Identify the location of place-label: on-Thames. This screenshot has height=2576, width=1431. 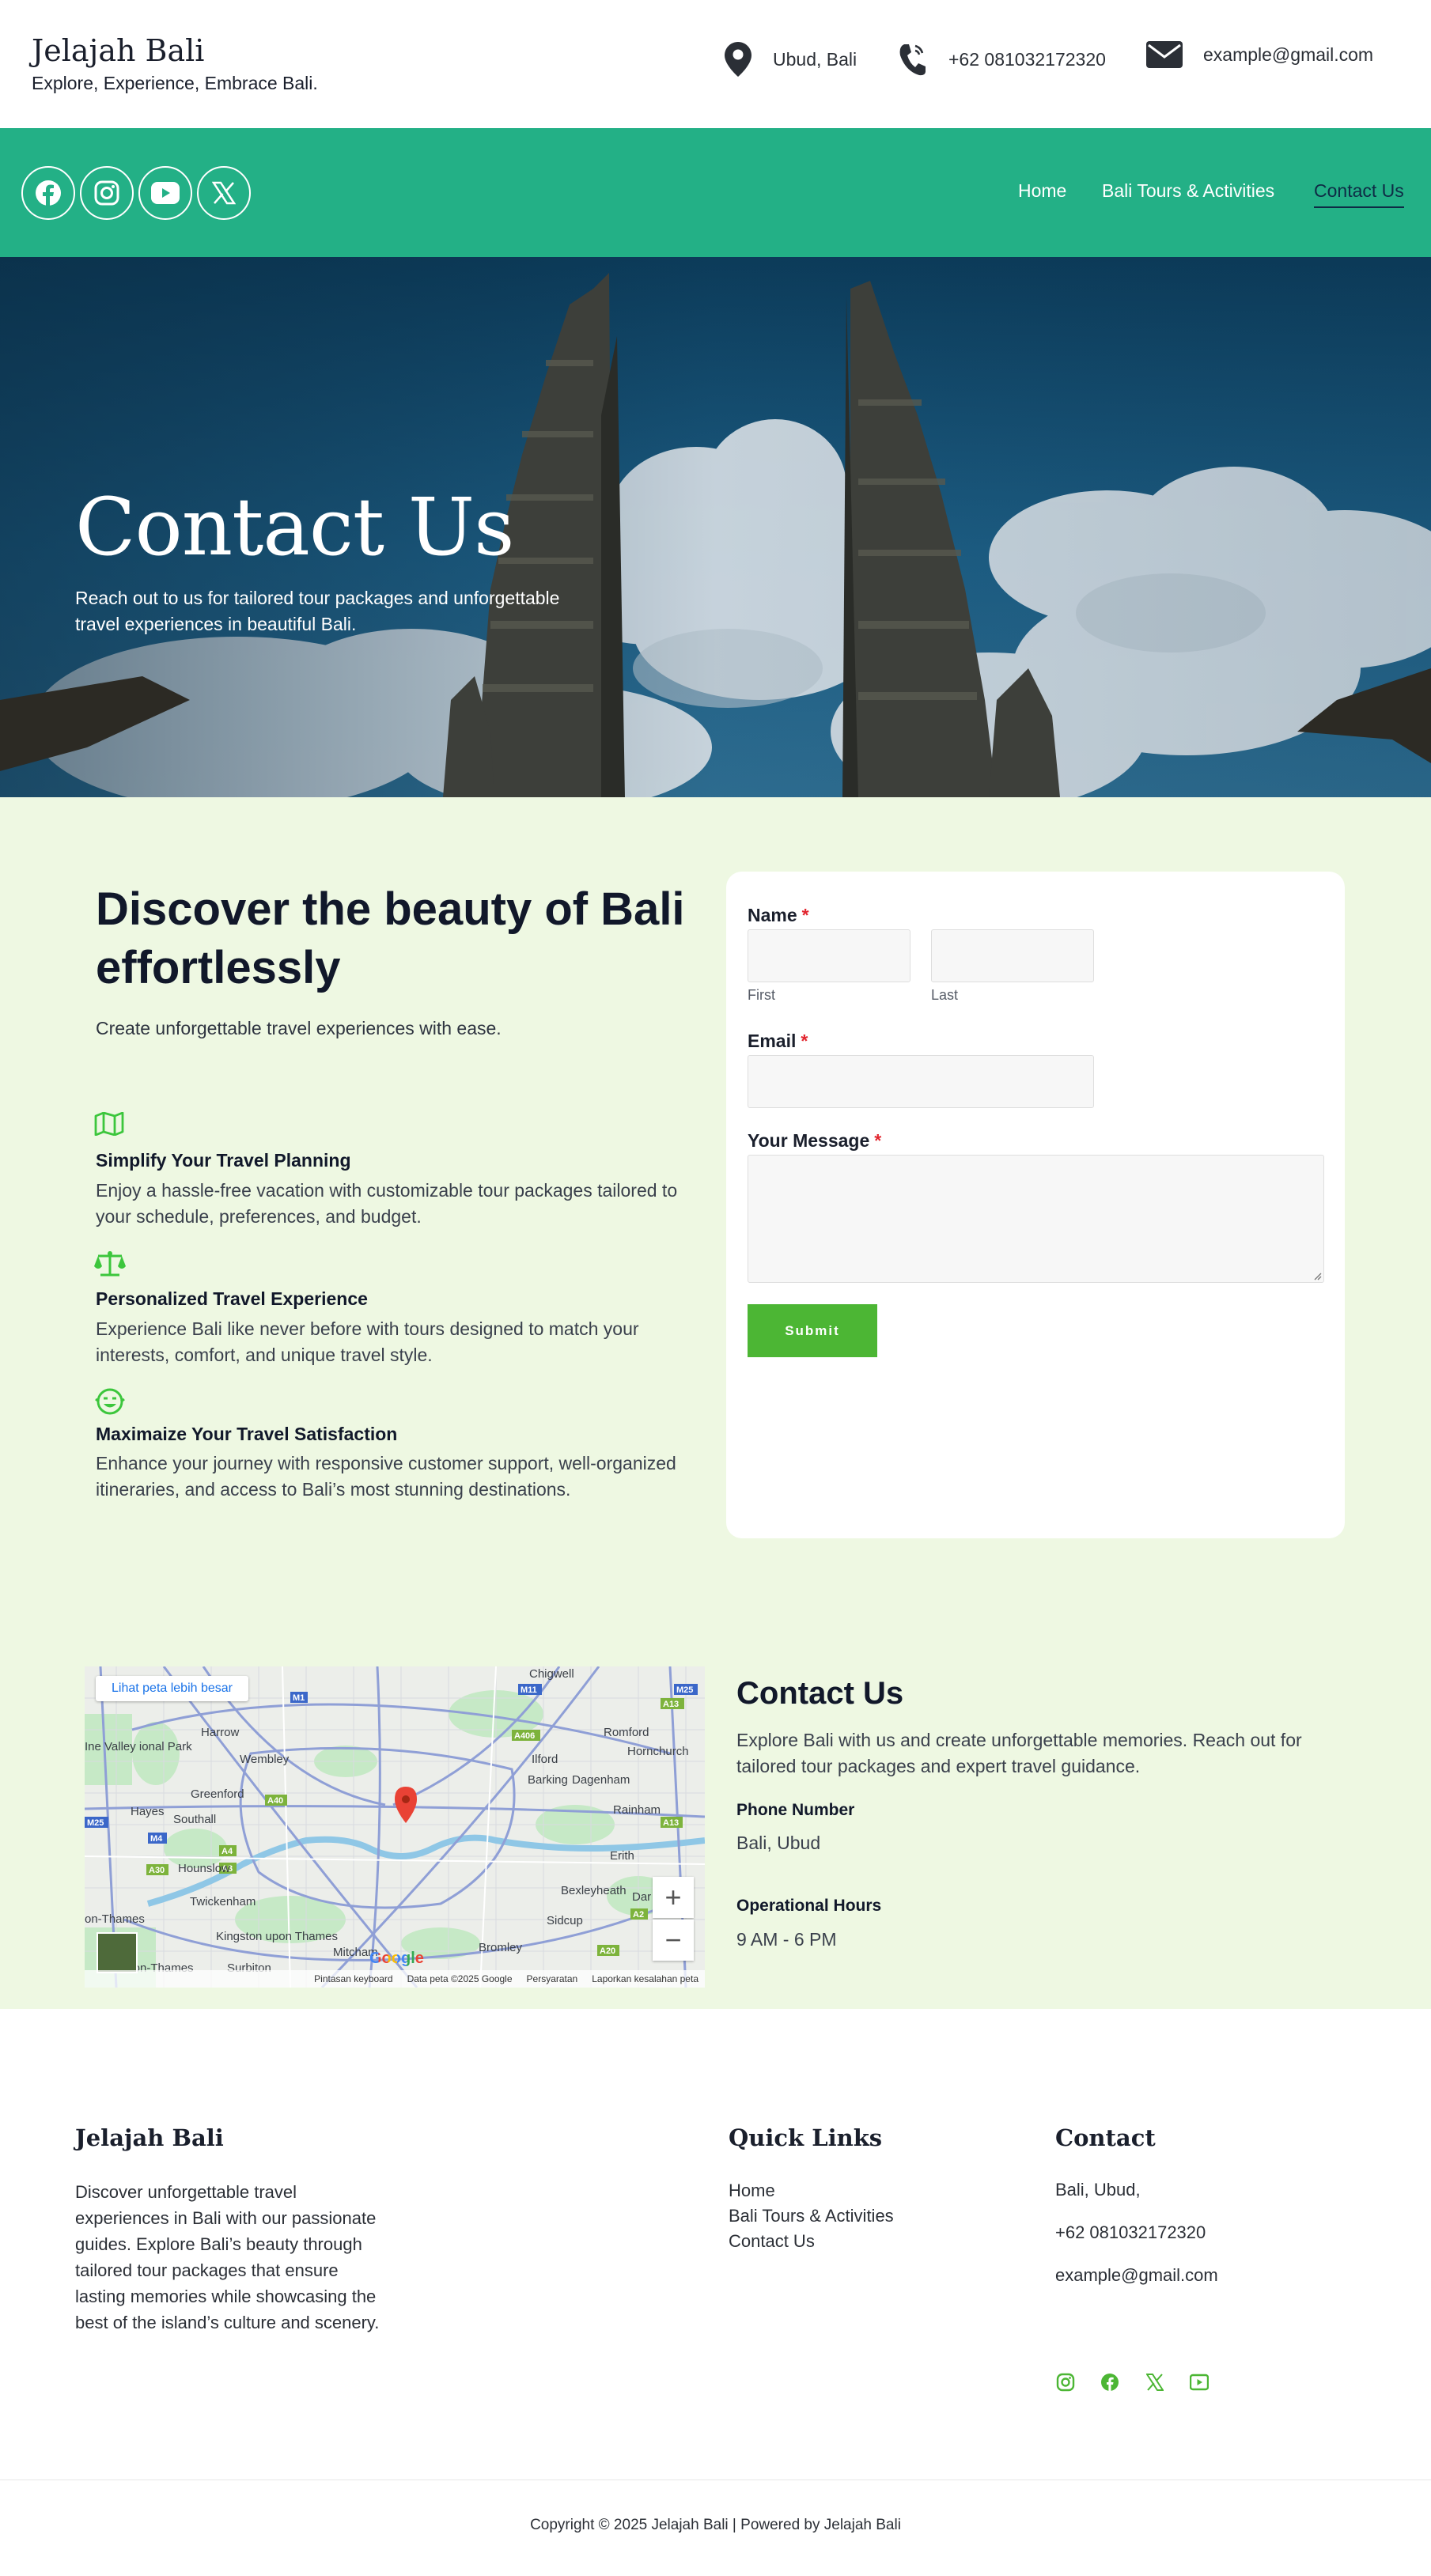
(115, 1919).